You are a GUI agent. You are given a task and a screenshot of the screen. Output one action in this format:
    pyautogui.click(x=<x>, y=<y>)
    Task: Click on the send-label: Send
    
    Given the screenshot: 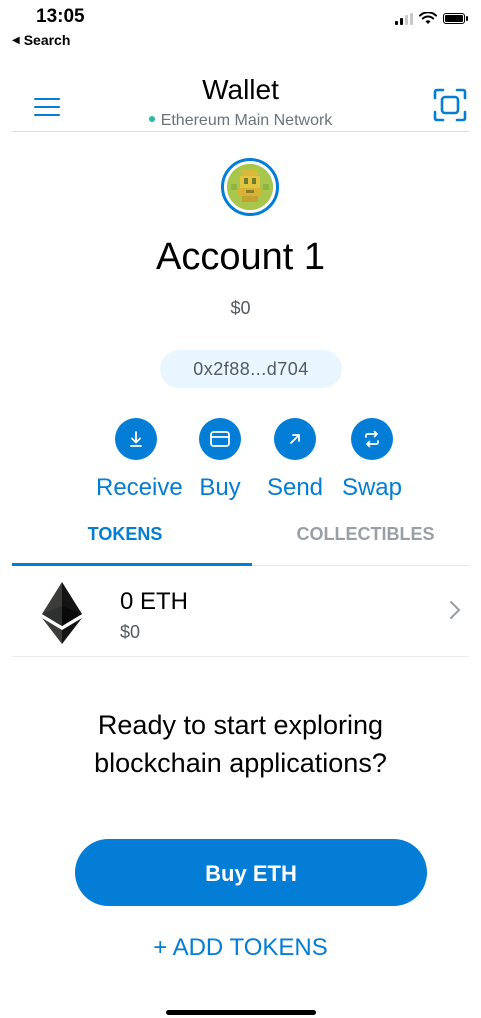 What is the action you would take?
    pyautogui.click(x=295, y=487)
    